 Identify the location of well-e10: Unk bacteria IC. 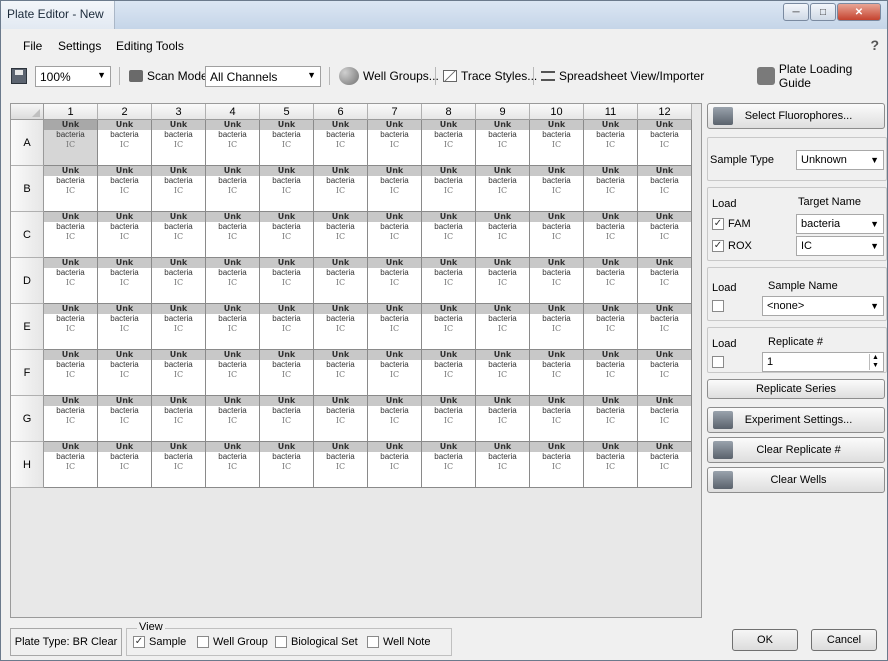
(557, 327).